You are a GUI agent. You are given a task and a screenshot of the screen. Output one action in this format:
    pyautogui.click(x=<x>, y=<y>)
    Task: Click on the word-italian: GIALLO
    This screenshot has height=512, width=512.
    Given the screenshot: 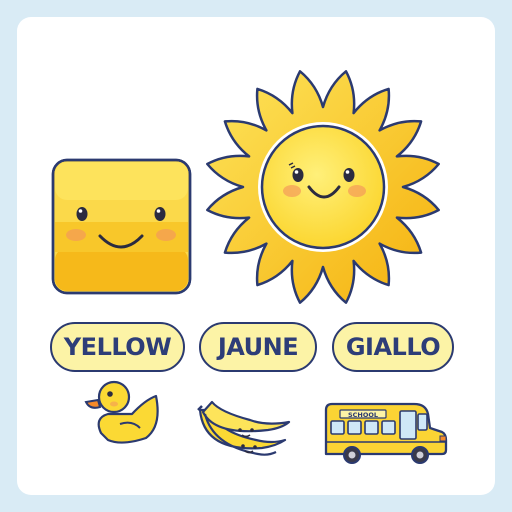 What is the action you would take?
    pyautogui.click(x=393, y=347)
    